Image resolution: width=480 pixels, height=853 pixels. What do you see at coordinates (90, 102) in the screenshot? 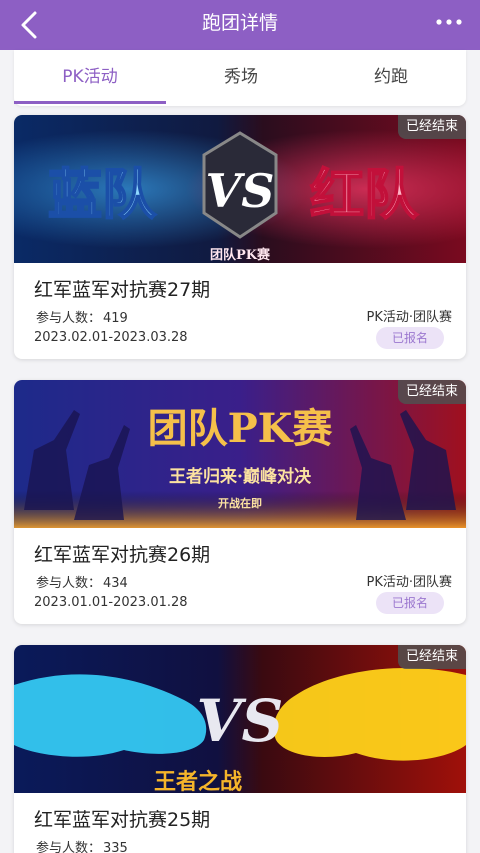
I see `active-tab-indicator` at bounding box center [90, 102].